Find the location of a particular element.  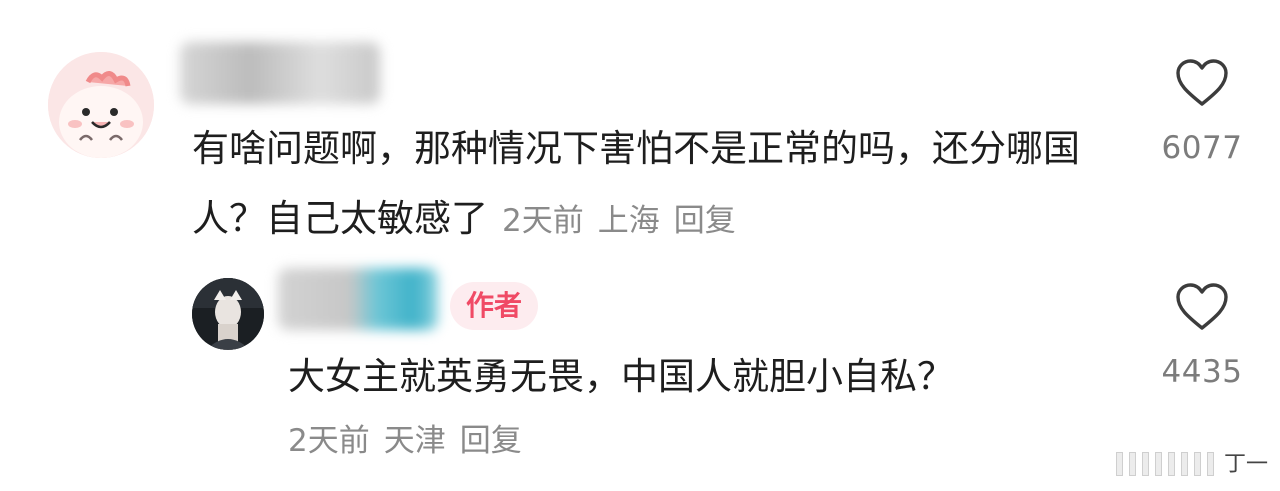

like-count: 6077 is located at coordinates (1202, 148).